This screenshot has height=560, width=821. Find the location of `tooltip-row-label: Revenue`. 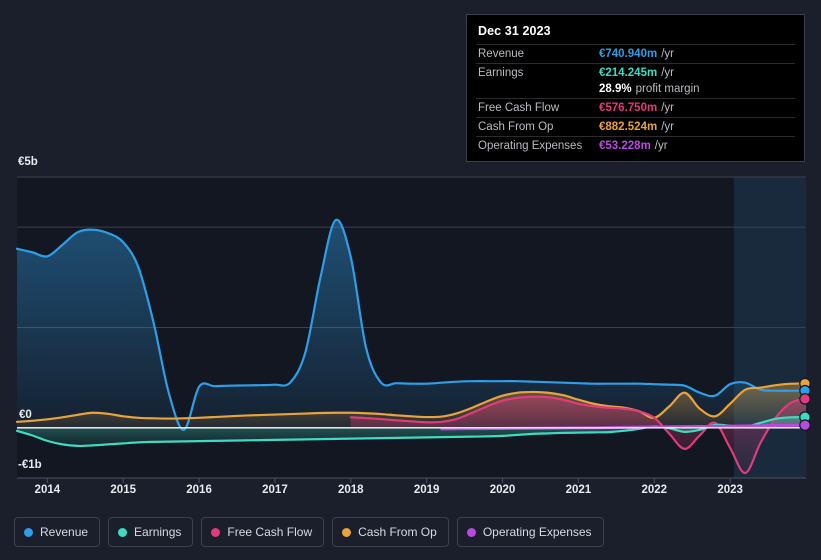

tooltip-row-label: Revenue is located at coordinates (501, 54).